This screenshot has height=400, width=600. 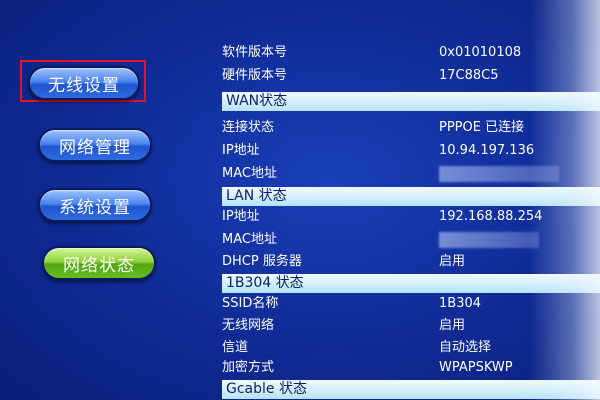 I want to click on dhcp-value: 启用, so click(x=452, y=261).